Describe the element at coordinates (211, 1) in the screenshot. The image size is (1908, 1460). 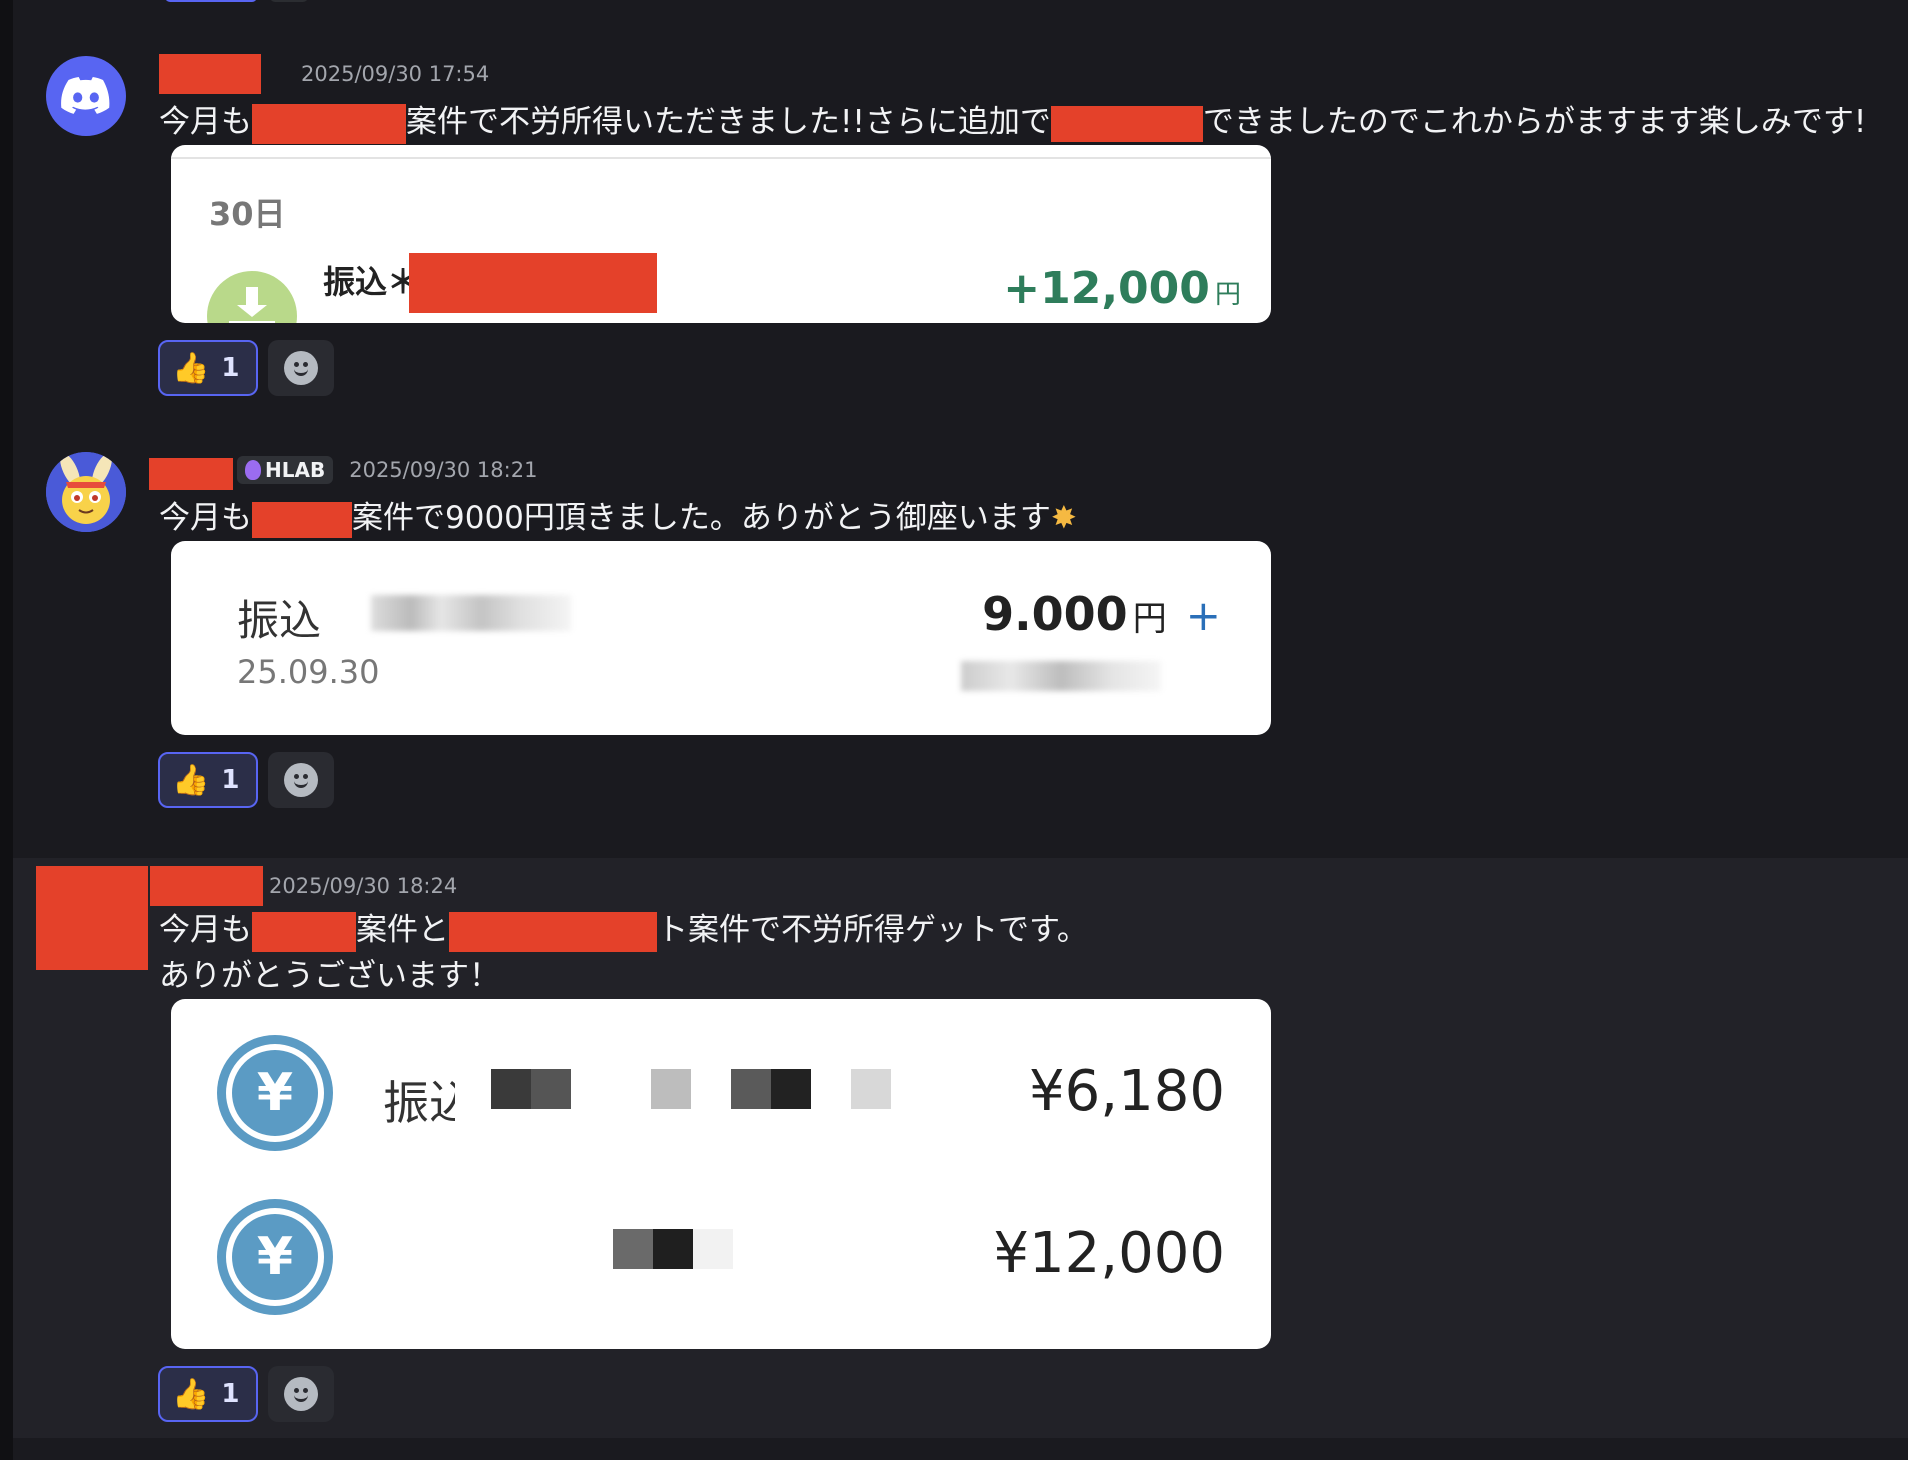
I see `previous-reaction-pill` at that location.